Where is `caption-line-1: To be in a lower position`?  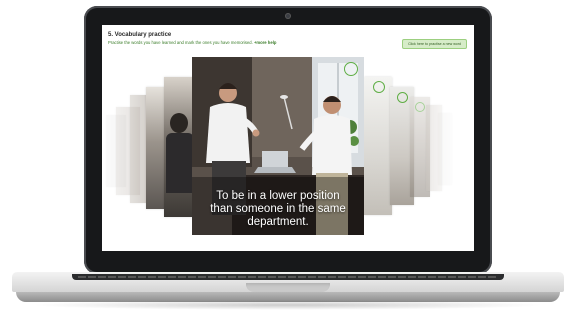 caption-line-1: To be in a lower position is located at coordinates (278, 196).